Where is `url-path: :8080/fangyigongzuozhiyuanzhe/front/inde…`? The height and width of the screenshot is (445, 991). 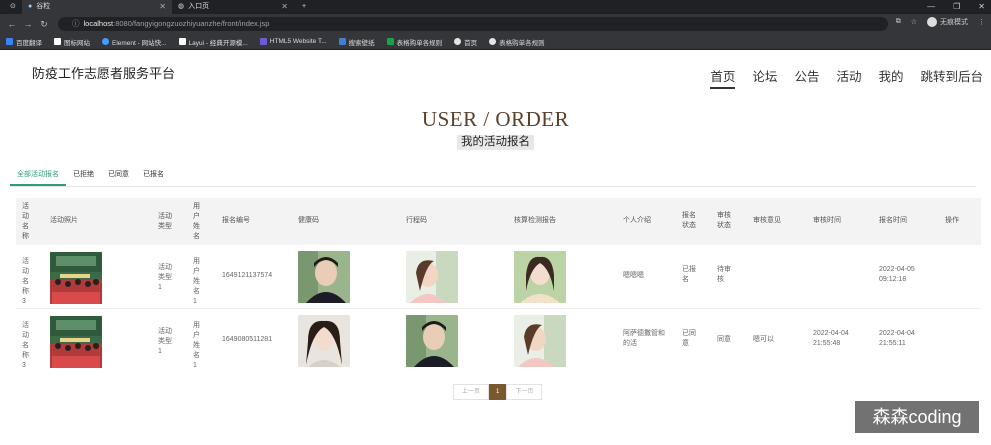
url-path: :8080/fangyigongzuozhiyuanzhe/front/inde… is located at coordinates (191, 23).